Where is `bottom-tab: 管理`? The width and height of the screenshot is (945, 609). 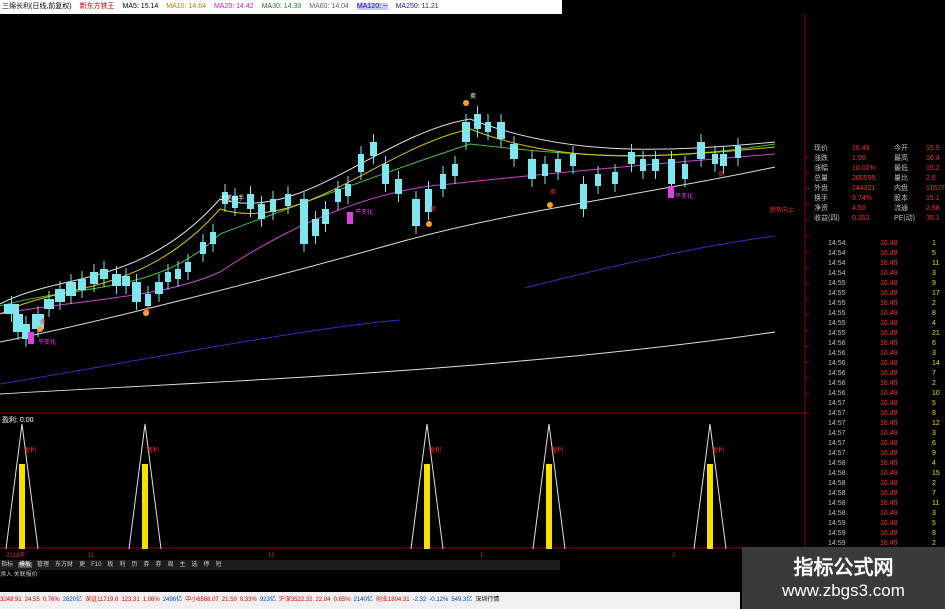 bottom-tab: 管理 is located at coordinates (43, 565).